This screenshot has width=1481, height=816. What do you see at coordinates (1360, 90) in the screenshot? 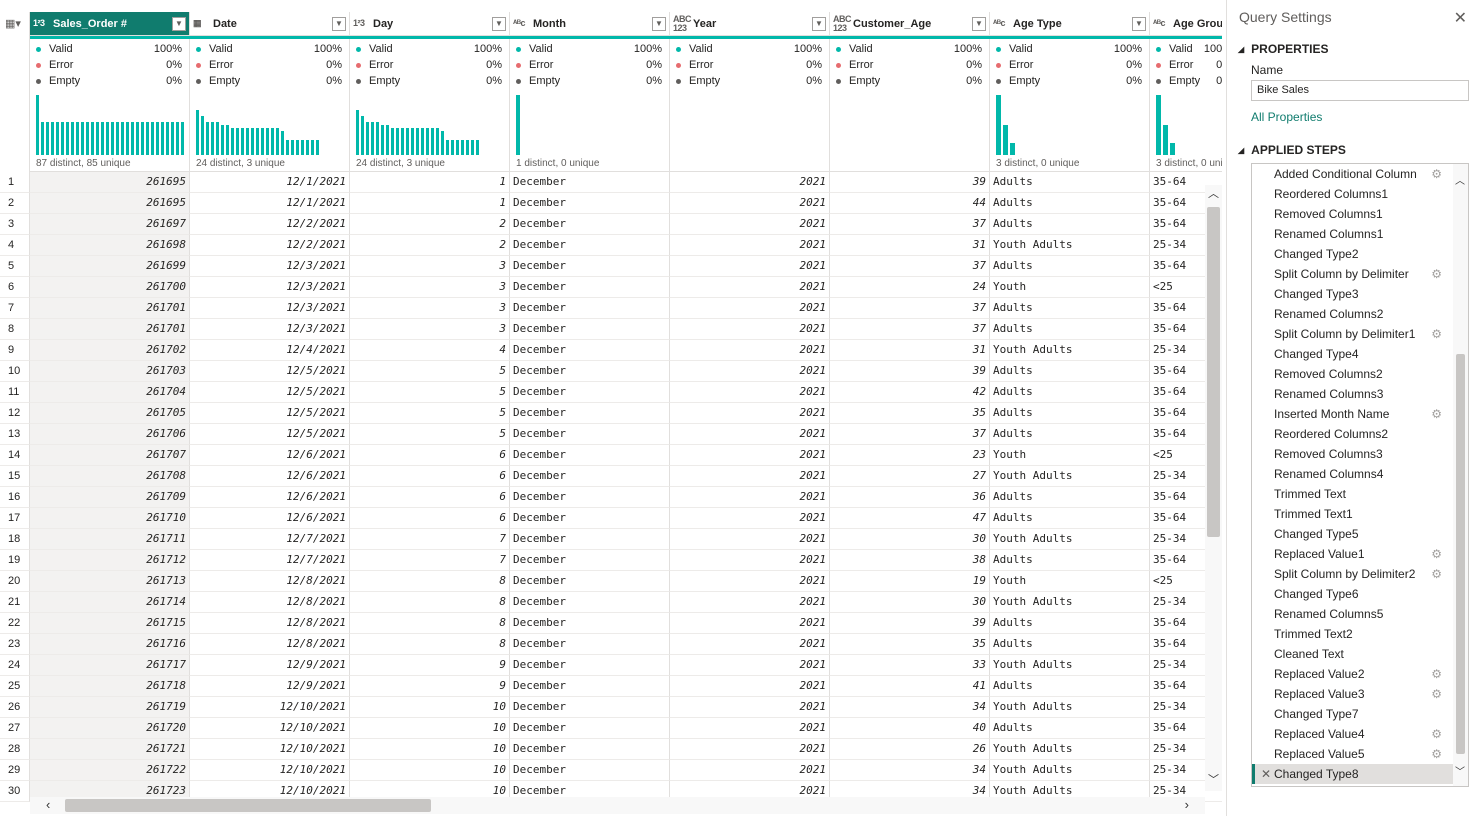
I see `query-name-input: Bike Sales` at bounding box center [1360, 90].